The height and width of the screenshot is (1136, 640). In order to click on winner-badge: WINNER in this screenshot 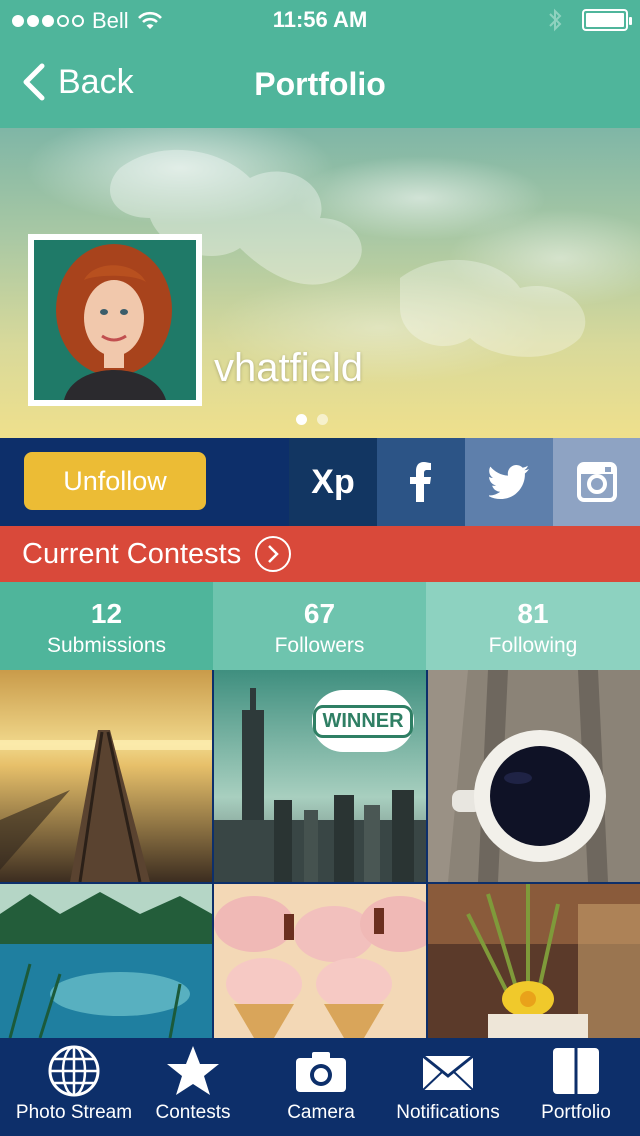, I will do `click(363, 721)`.